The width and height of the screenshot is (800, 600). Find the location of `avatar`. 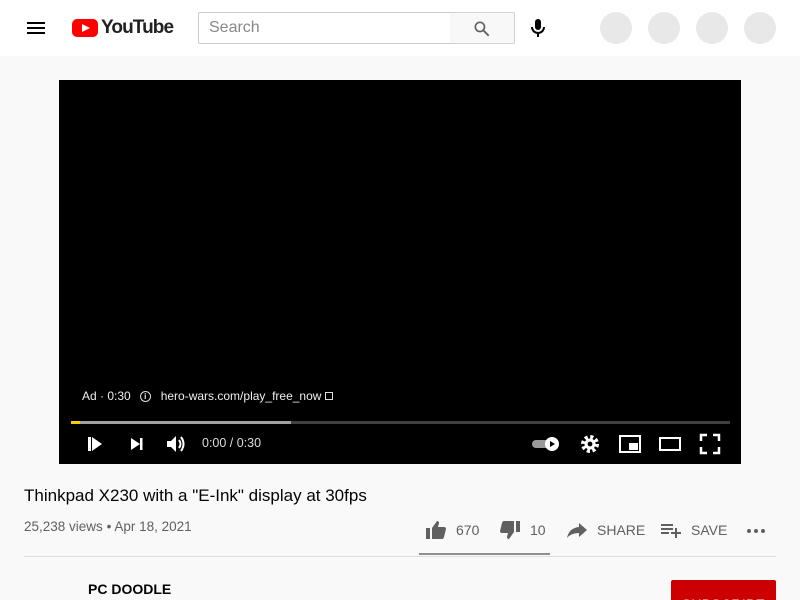

avatar is located at coordinates (760, 28).